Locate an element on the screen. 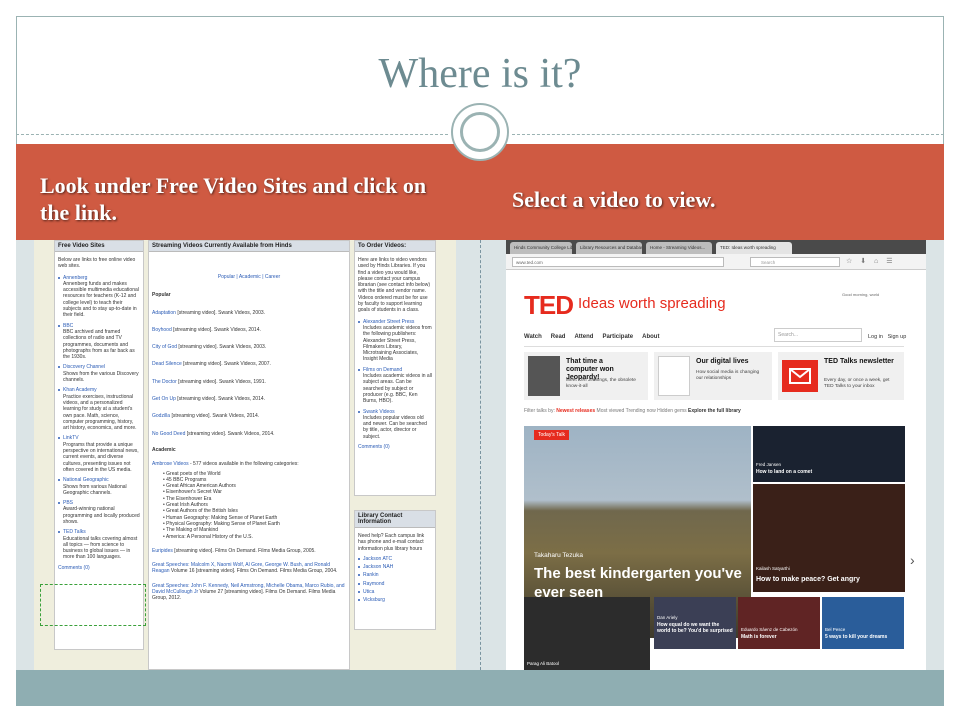 The height and width of the screenshot is (720, 960). vendor-comments-link: Comments (0) is located at coordinates (395, 447).